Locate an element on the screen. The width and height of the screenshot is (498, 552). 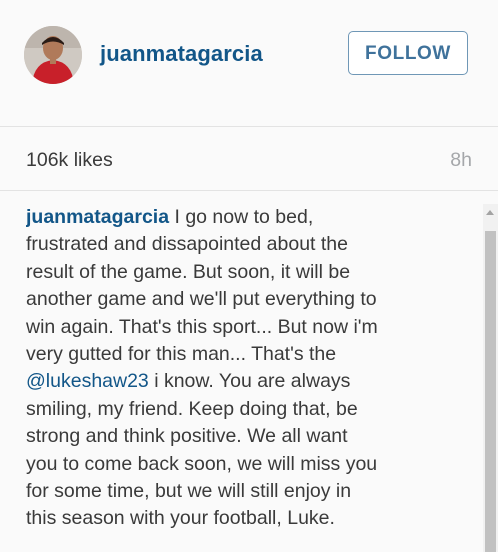
scroll-up-arrow-icon is located at coordinates (490, 212).